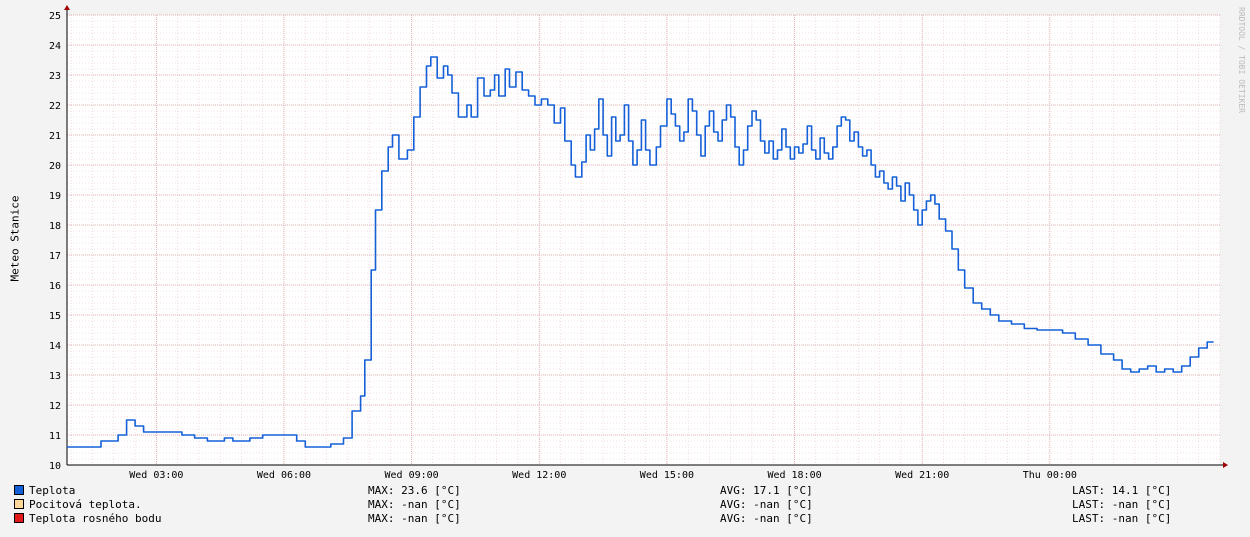 The image size is (1250, 537). I want to click on x-tick-label: Wed 18:00, so click(794, 475).